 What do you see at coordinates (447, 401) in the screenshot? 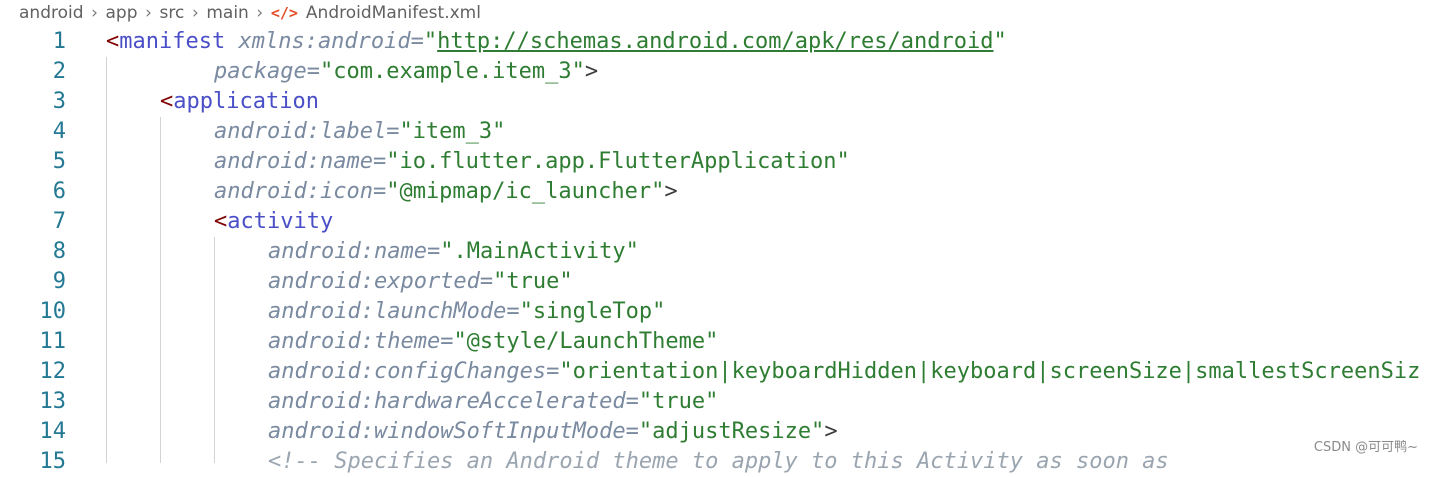
I see `code-token-attr: android:hardwareAccelerated` at bounding box center [447, 401].